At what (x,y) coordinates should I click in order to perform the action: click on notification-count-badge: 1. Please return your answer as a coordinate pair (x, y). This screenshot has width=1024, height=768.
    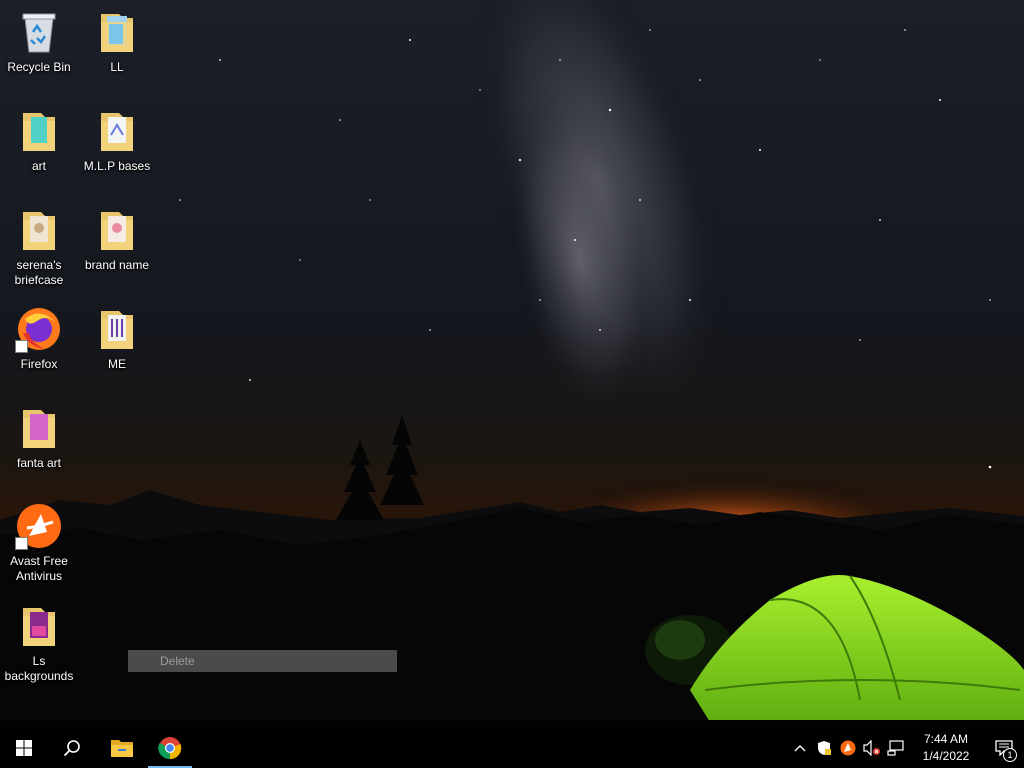
    Looking at the image, I should click on (1010, 755).